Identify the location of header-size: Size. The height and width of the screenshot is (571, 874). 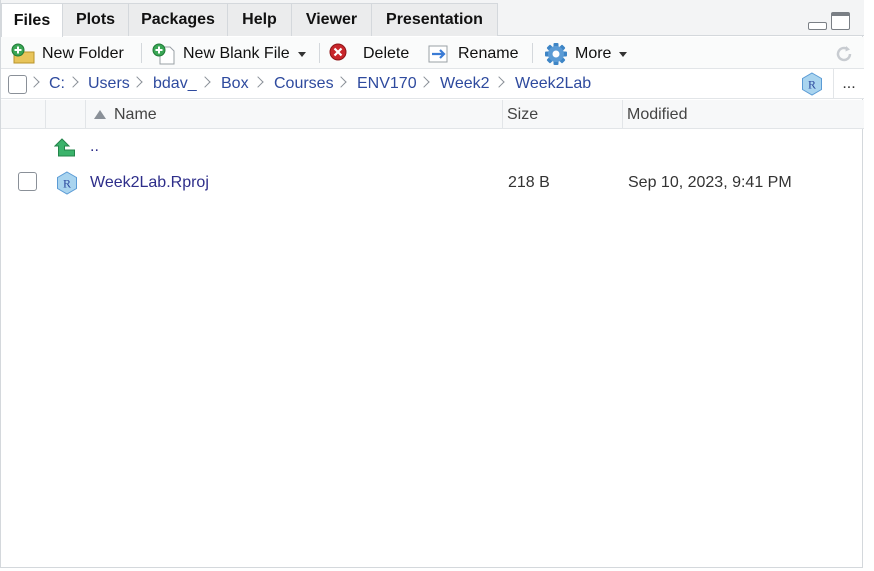
(562, 114).